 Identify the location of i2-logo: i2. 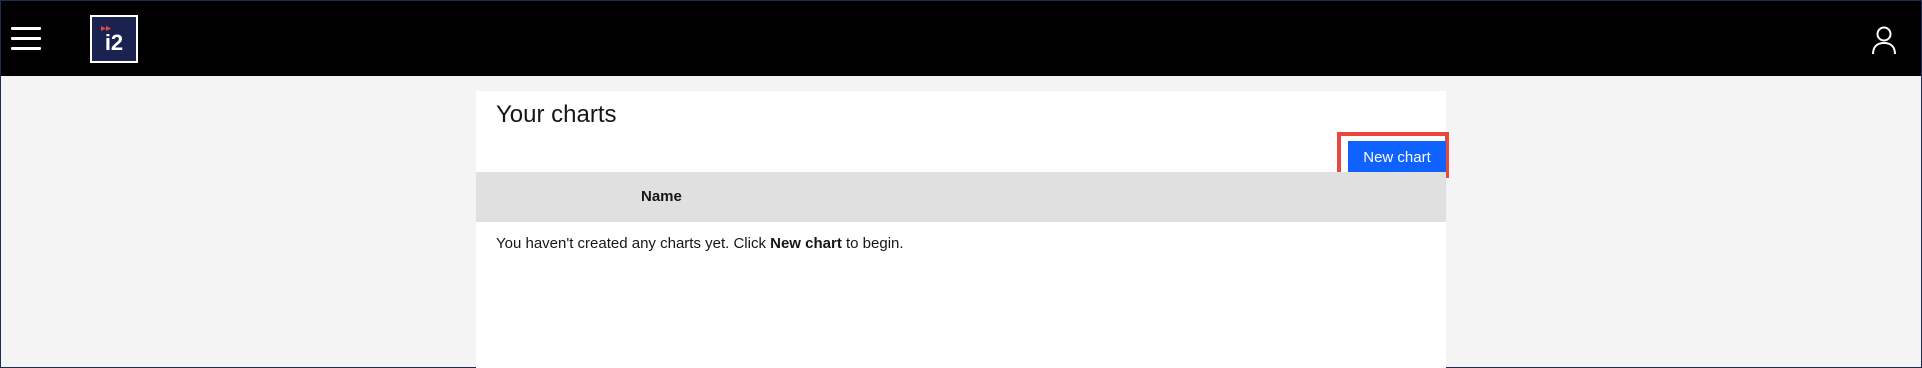
(114, 39).